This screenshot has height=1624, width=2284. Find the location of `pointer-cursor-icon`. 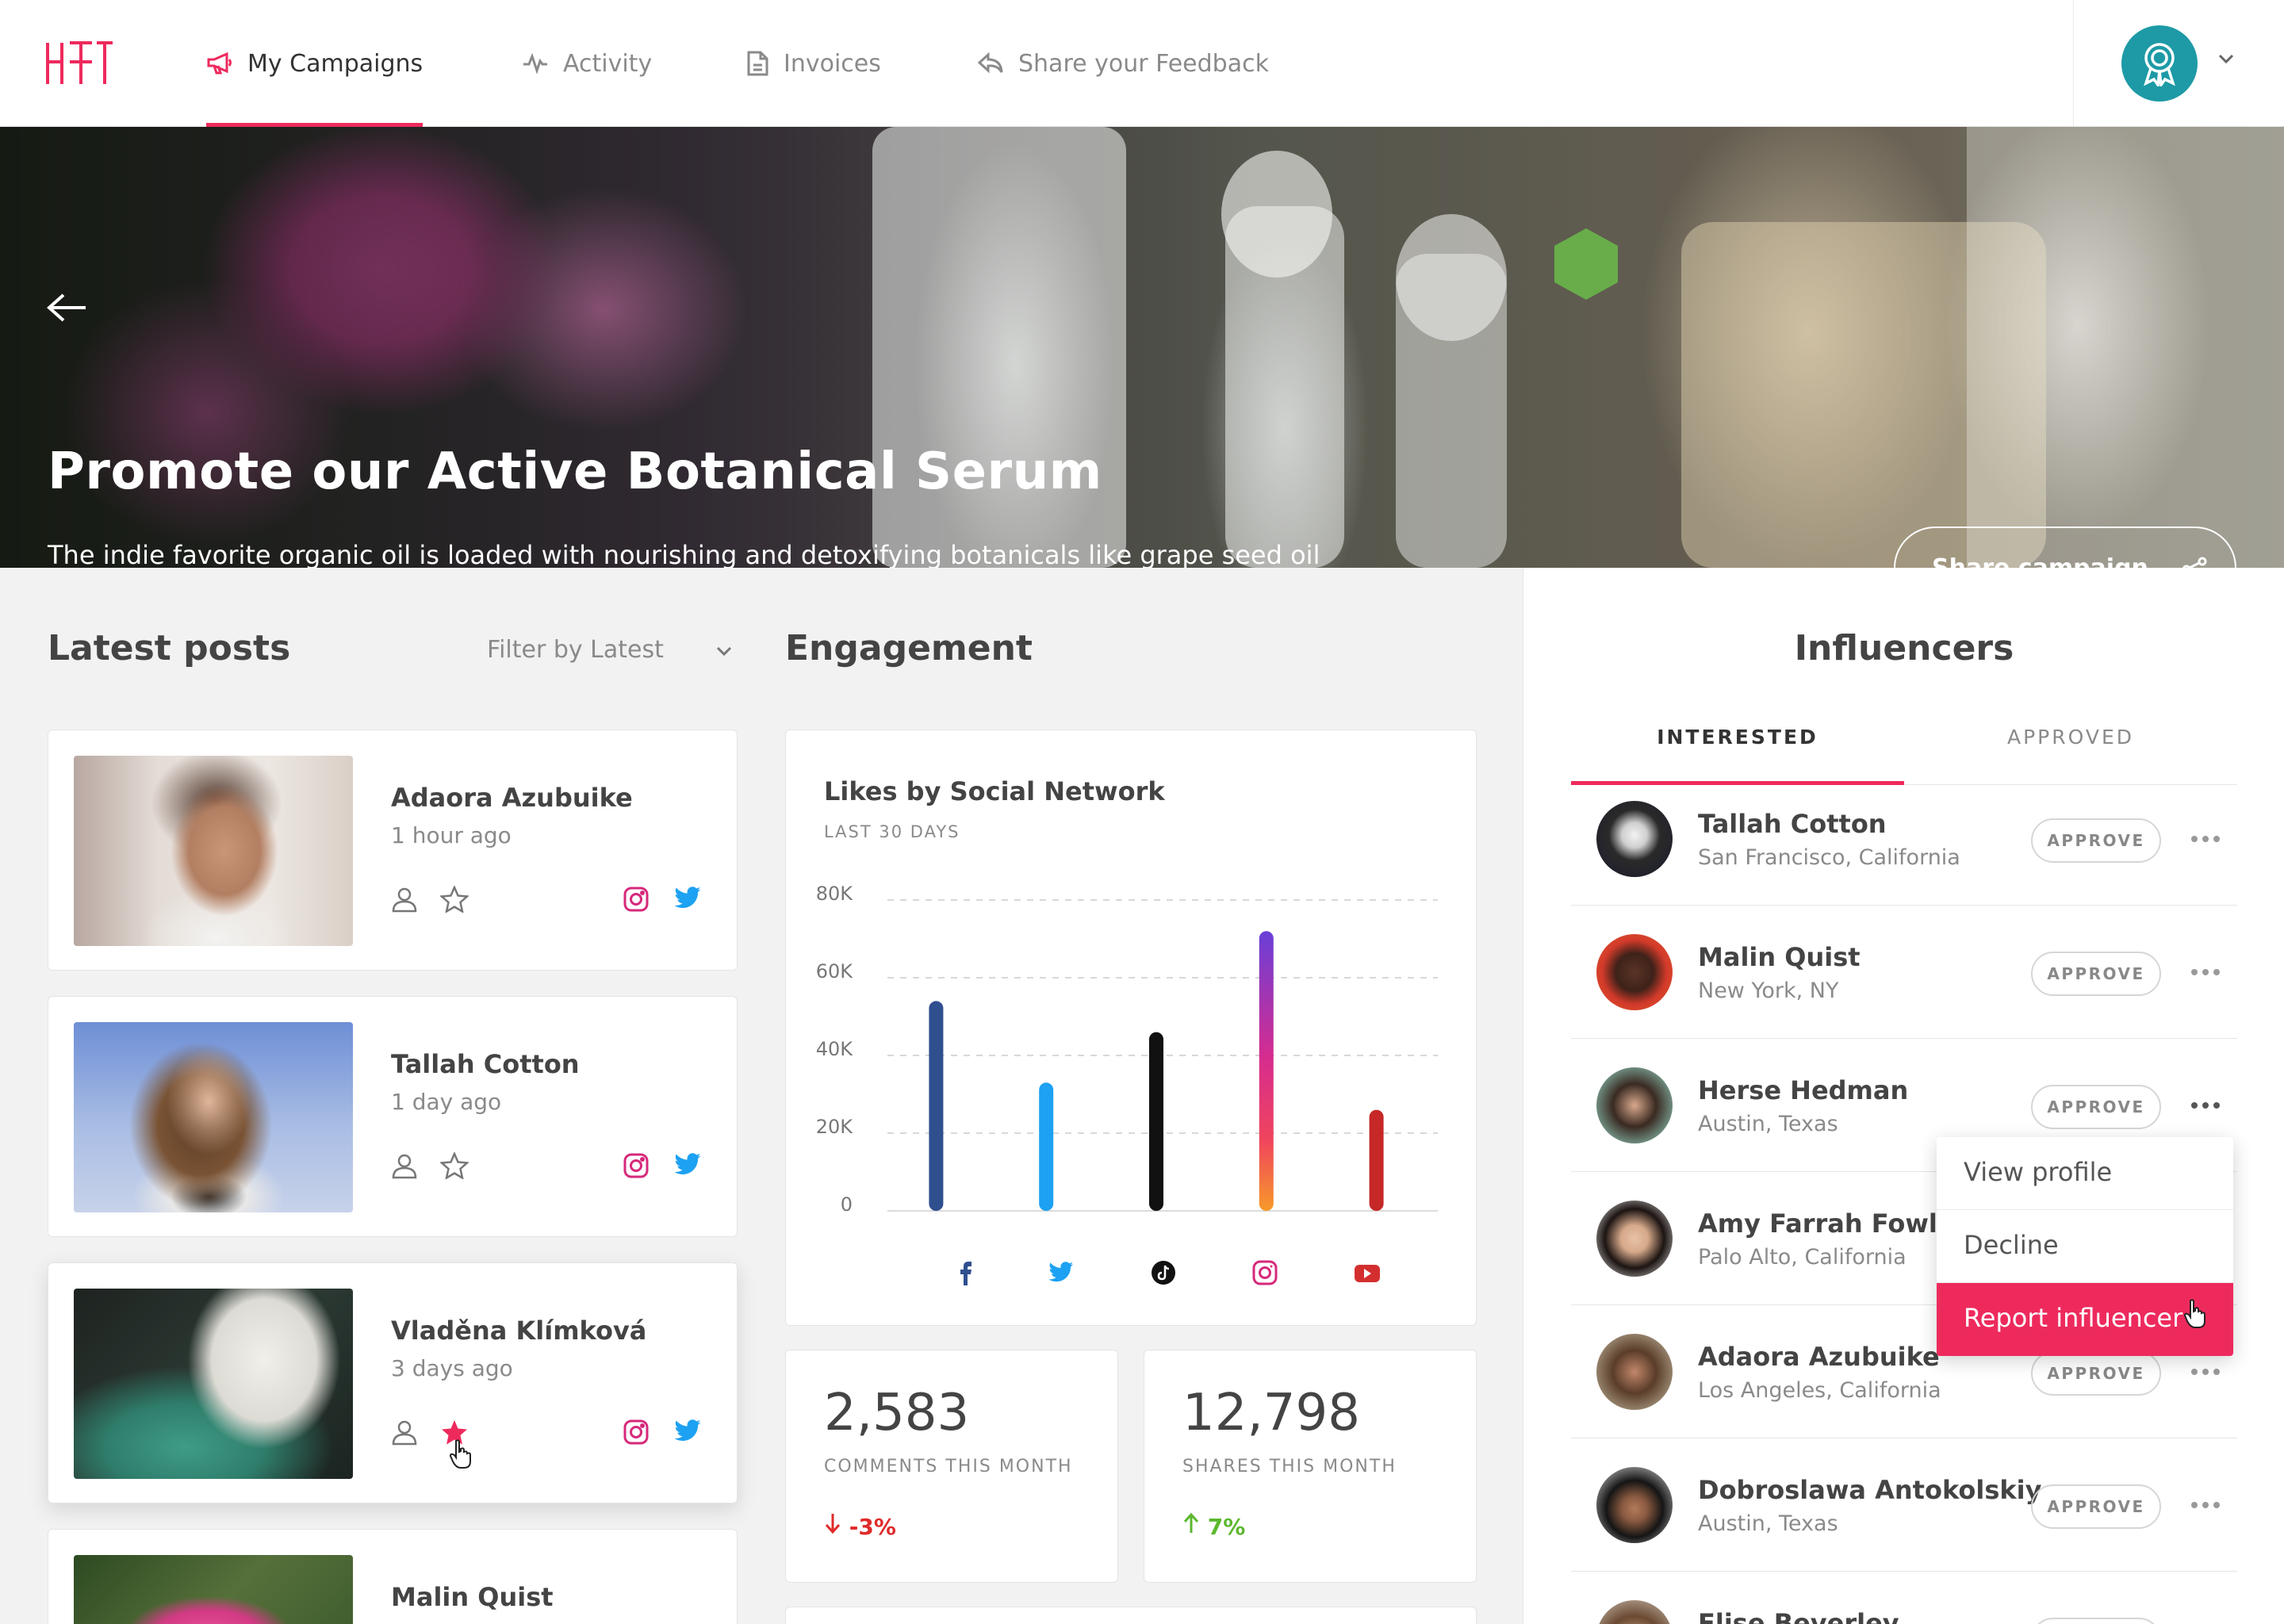

pointer-cursor-icon is located at coordinates (460, 1454).